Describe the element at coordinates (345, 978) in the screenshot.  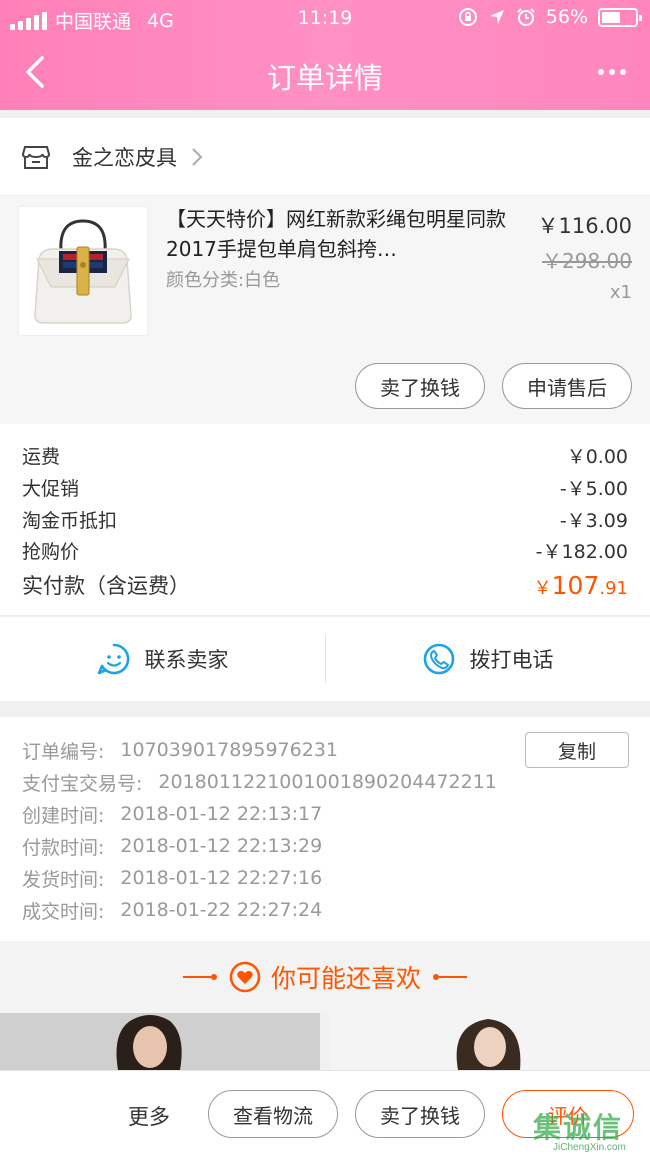
I see `recommend-title: 你可能还喜欢` at that location.